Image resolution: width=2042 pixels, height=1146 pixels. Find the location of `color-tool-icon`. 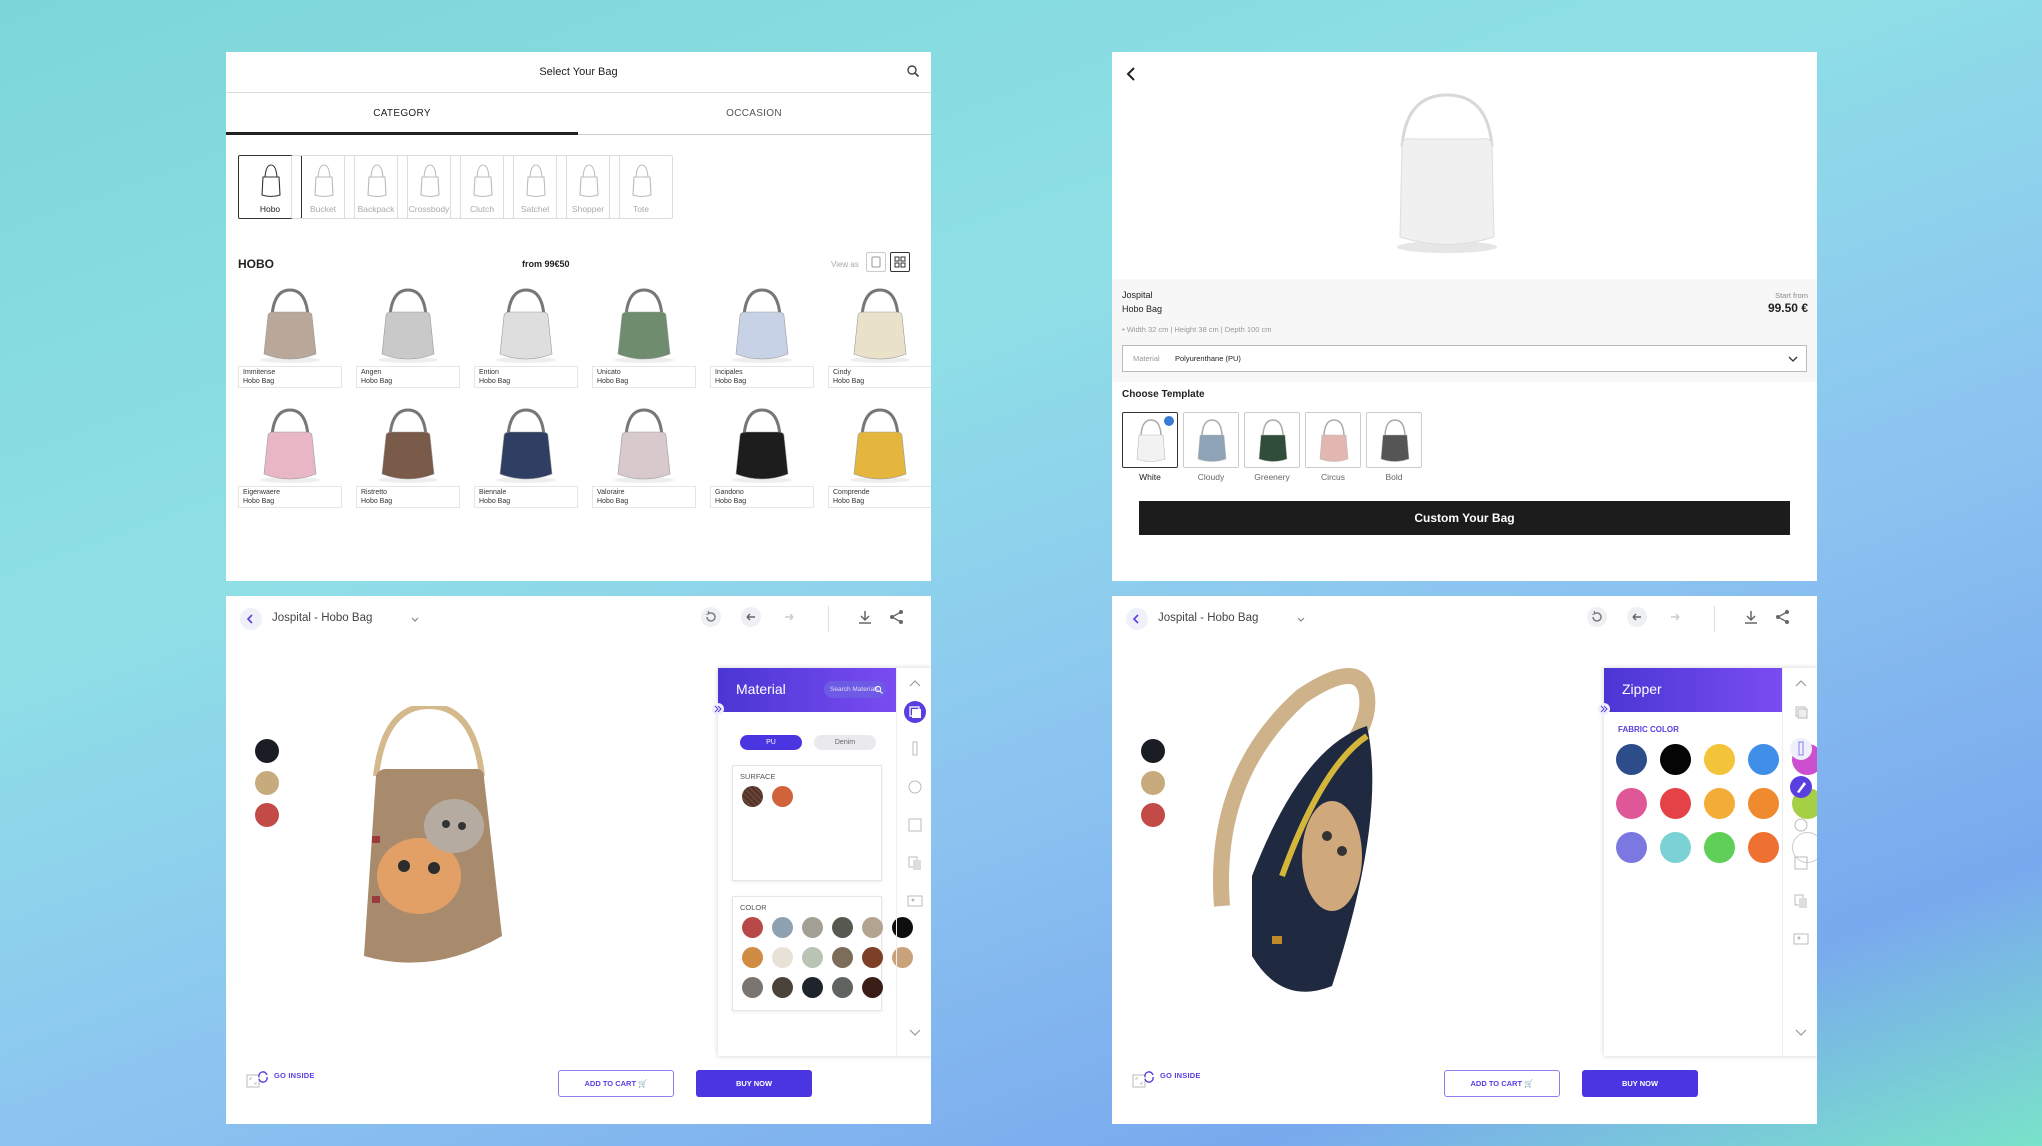

color-tool-icon is located at coordinates (1801, 787).